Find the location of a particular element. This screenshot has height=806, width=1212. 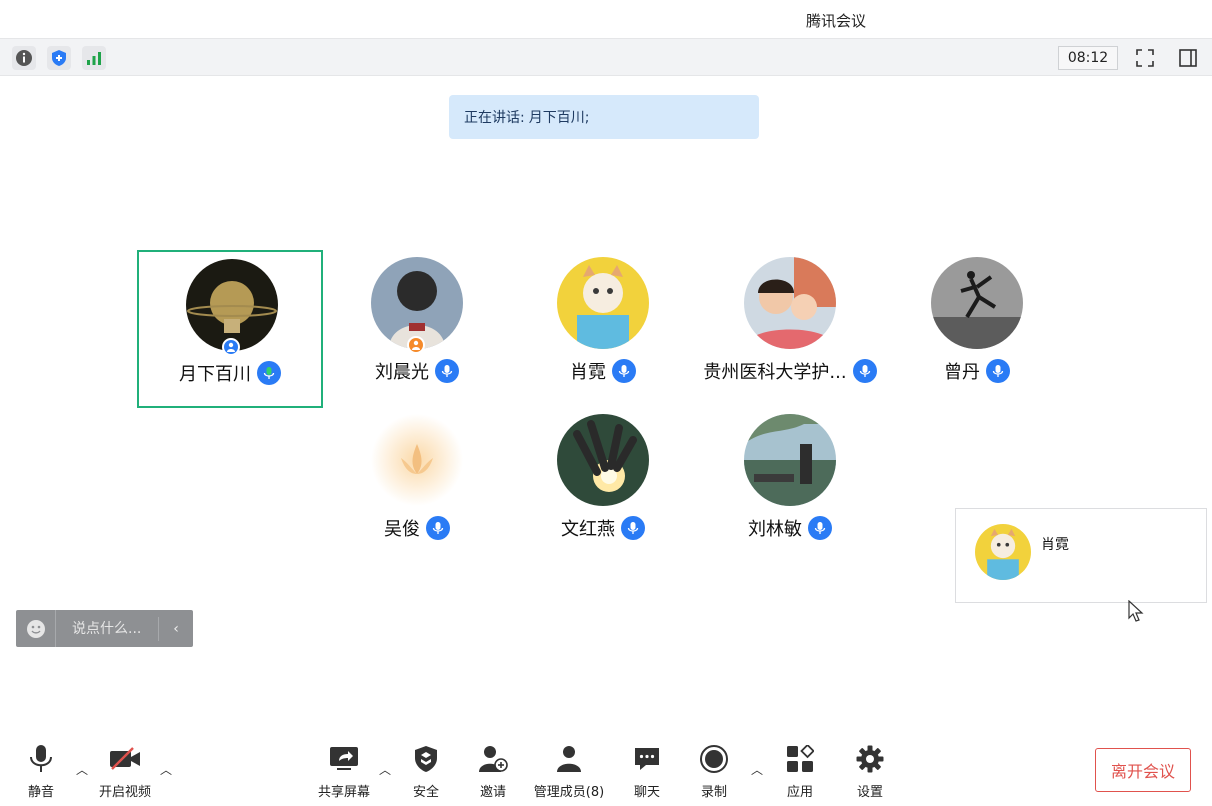

security-shield-icon is located at coordinates (426, 759).